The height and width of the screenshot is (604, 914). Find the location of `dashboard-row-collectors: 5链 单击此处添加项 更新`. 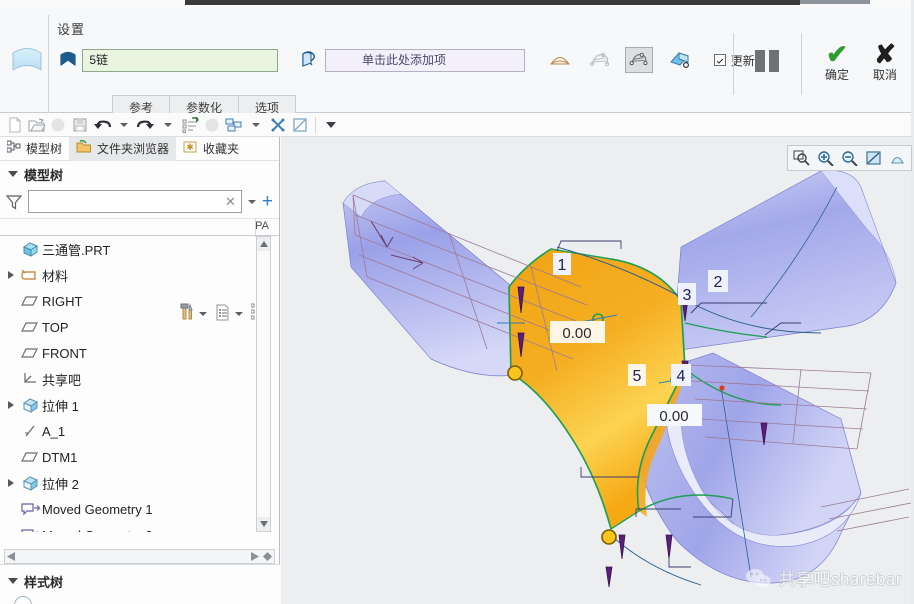

dashboard-row-collectors: 5链 单击此处添加项 更新 is located at coordinates (406, 60).